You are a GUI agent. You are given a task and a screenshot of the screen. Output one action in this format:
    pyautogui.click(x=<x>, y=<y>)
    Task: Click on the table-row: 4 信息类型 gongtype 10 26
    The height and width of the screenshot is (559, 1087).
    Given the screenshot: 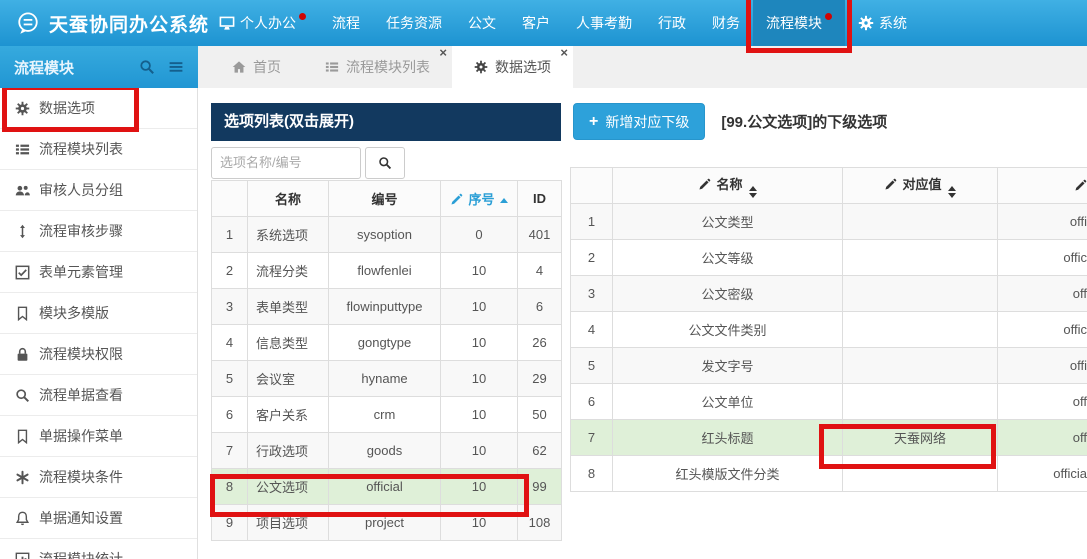 What is the action you would take?
    pyautogui.click(x=386, y=342)
    